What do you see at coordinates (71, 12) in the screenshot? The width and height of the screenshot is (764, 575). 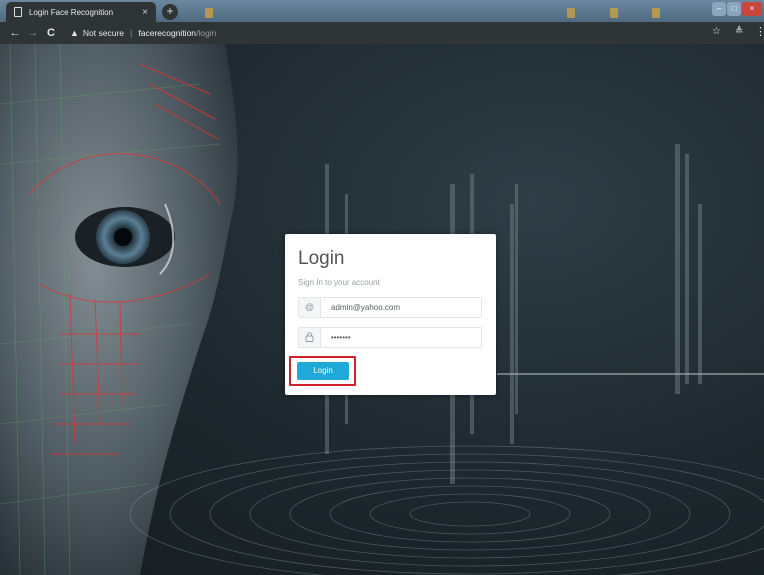 I see `tab-title: Login Face Recognition` at bounding box center [71, 12].